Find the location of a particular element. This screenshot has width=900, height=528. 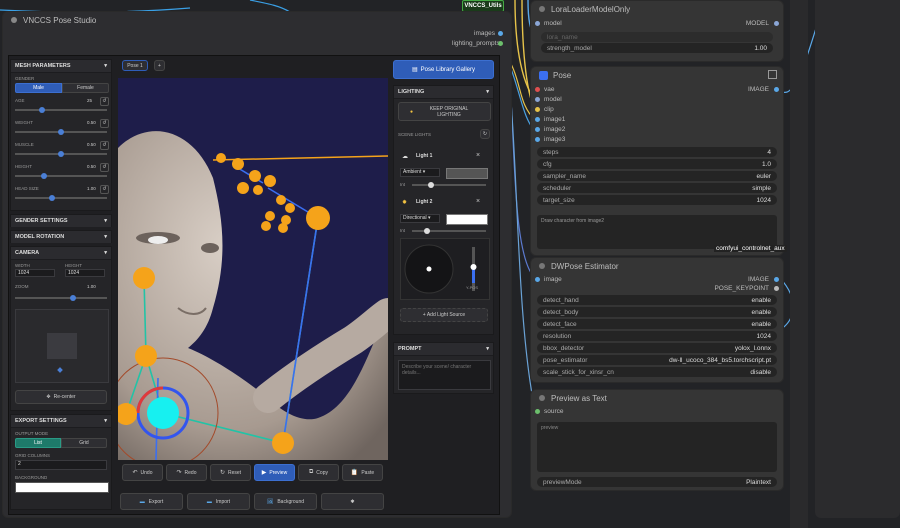

dwpose-image-input-socket is located at coordinates (537, 279).